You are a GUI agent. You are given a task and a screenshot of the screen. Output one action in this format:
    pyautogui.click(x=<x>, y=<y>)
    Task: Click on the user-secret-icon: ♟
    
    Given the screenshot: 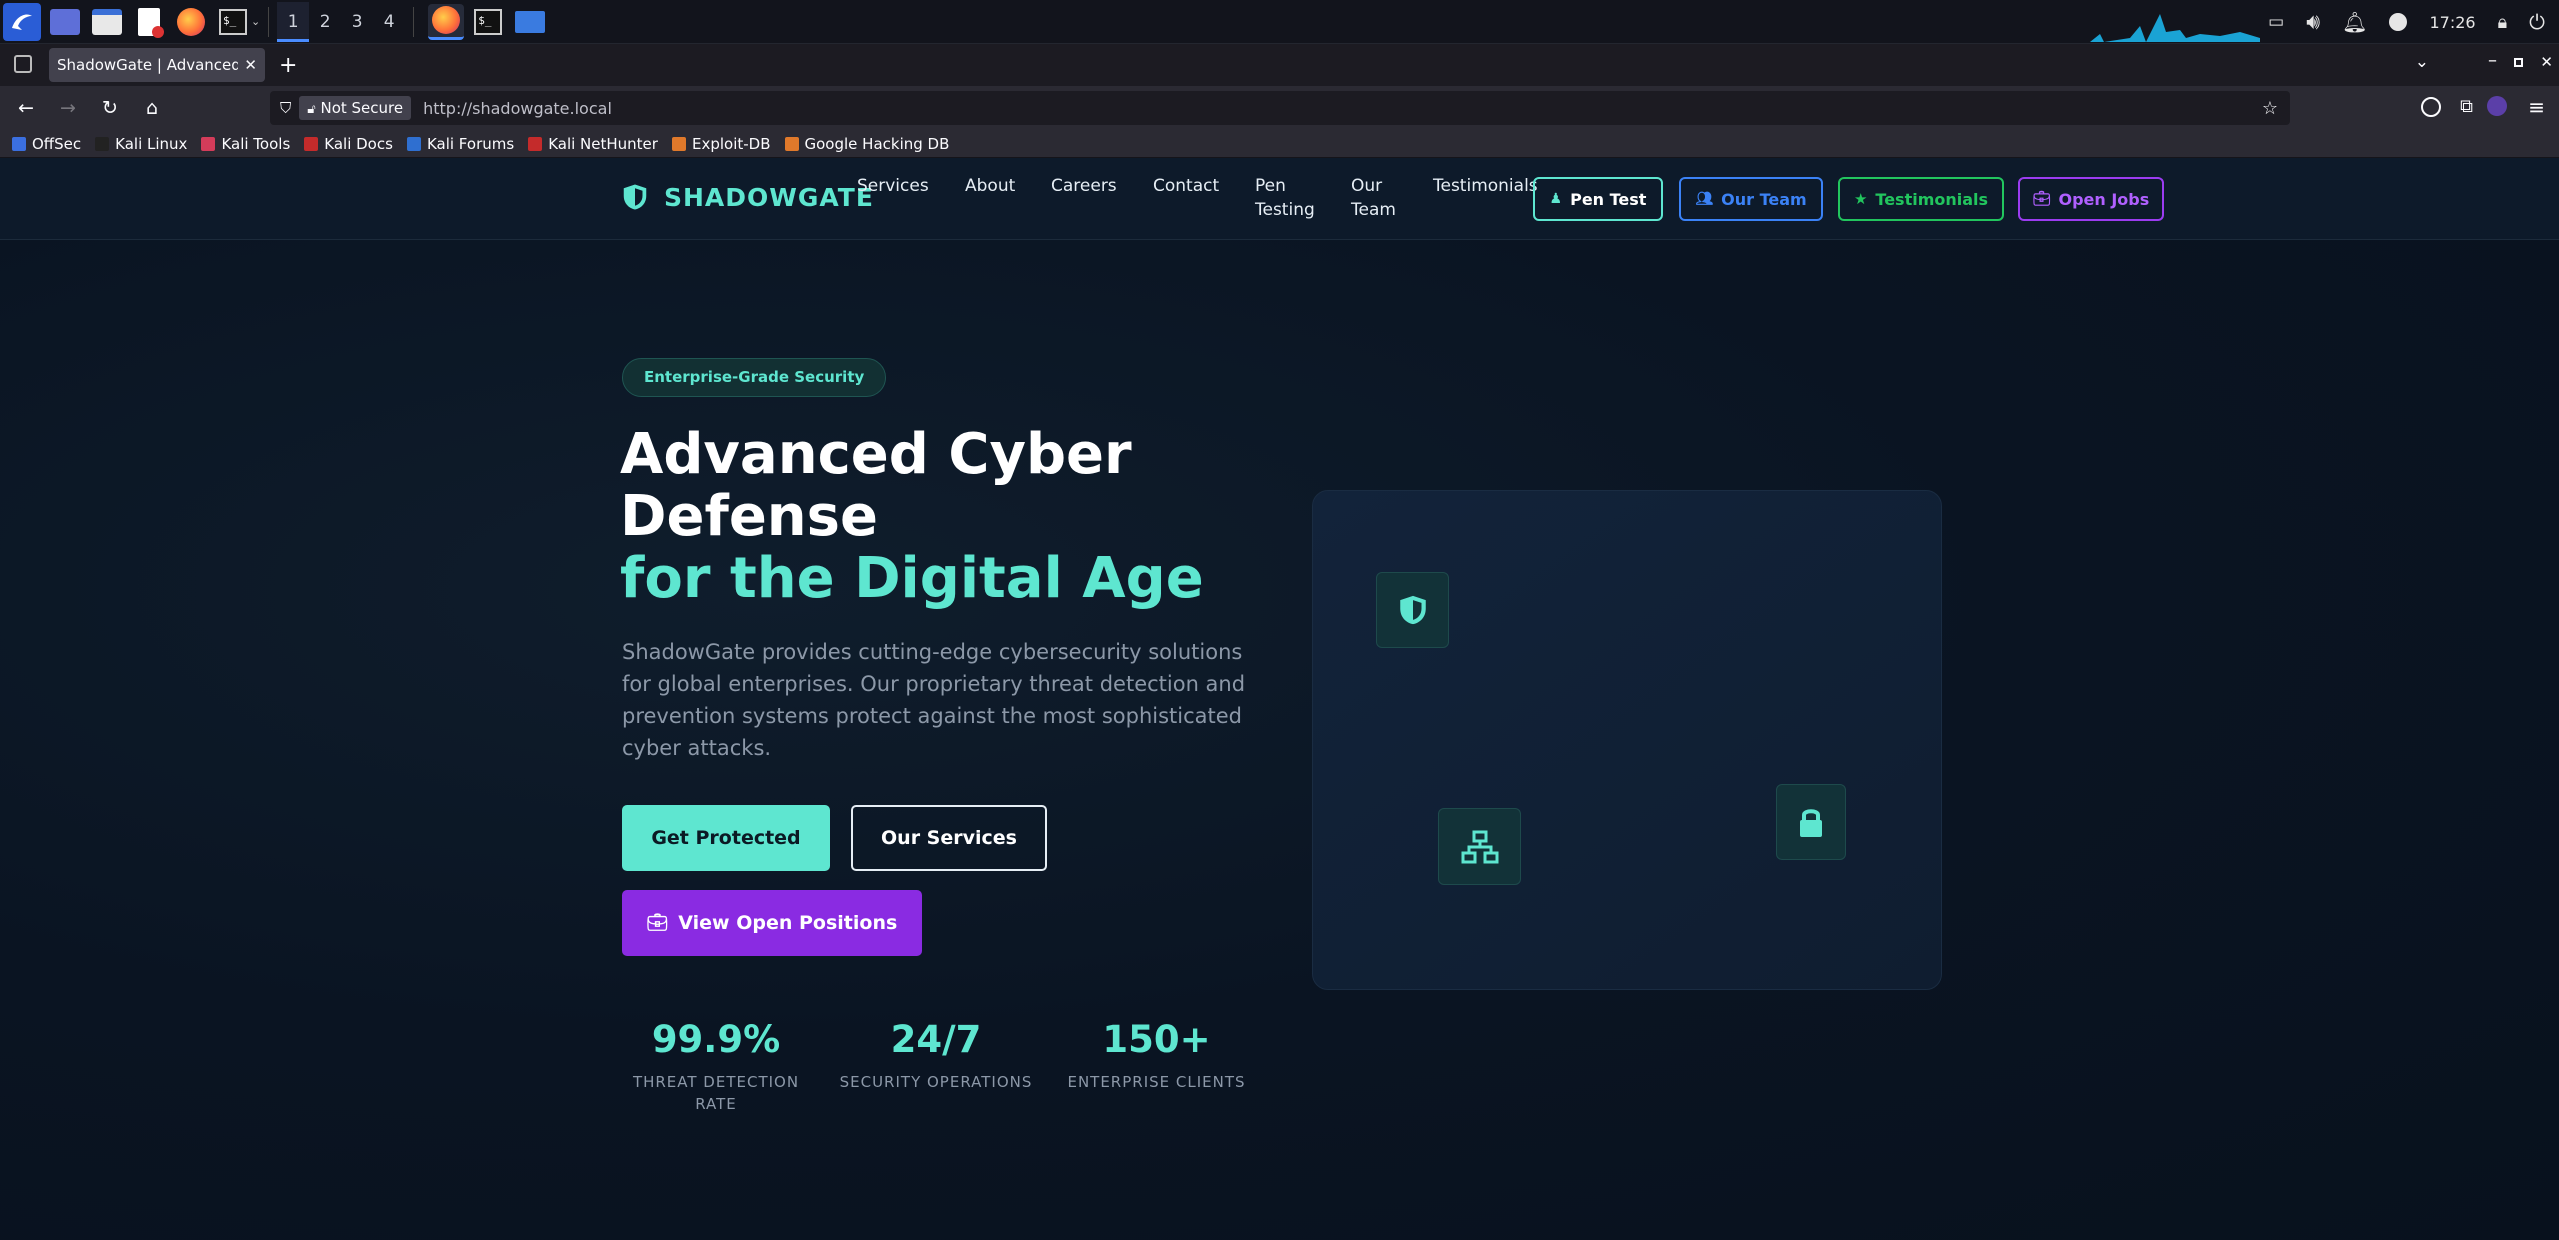 What is the action you would take?
    pyautogui.click(x=1556, y=199)
    